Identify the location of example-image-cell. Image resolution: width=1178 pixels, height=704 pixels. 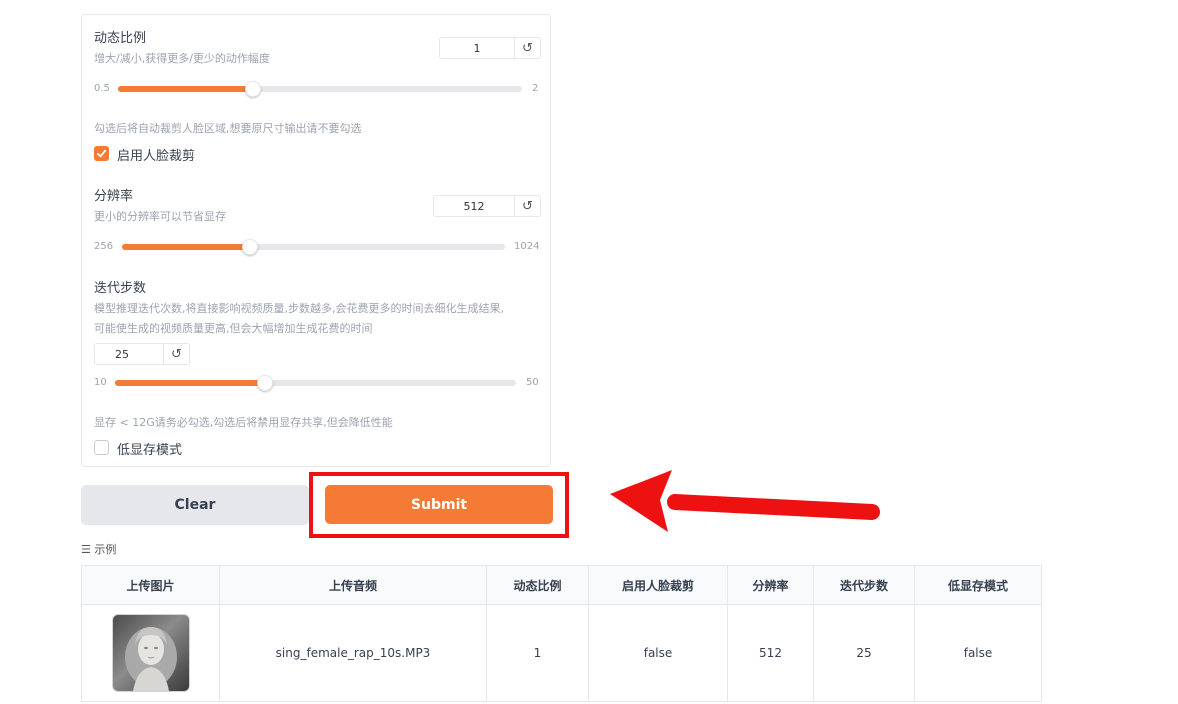
(150, 653).